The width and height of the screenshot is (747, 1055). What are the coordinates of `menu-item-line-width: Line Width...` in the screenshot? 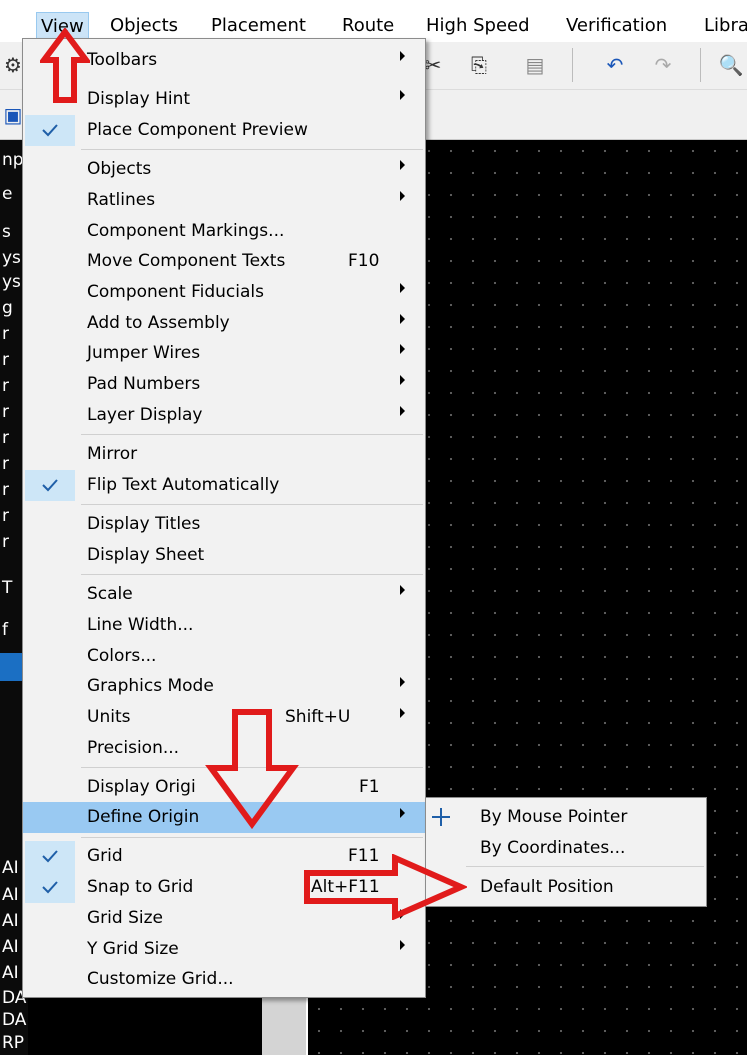 It's located at (224, 625).